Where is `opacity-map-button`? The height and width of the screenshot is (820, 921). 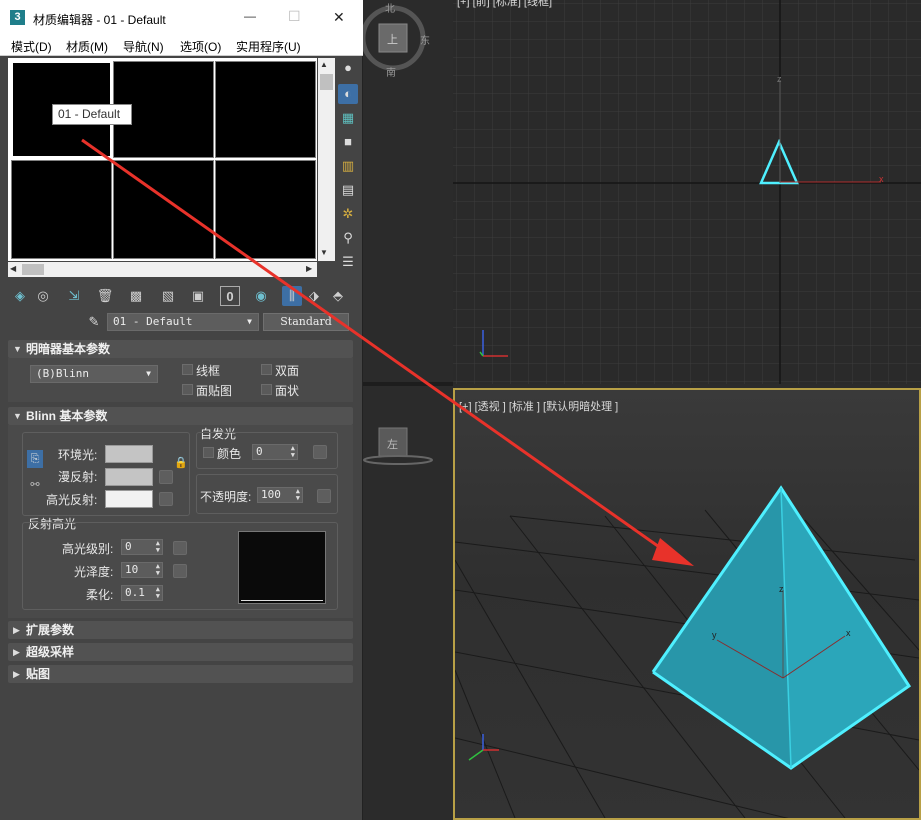 opacity-map-button is located at coordinates (324, 496).